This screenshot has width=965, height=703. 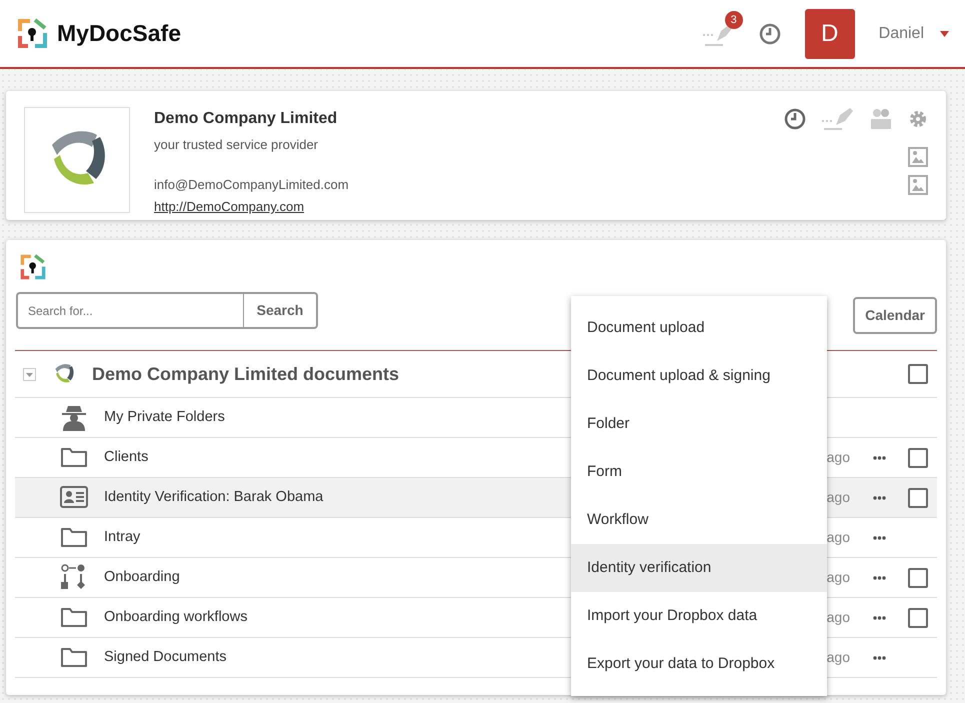 What do you see at coordinates (829, 33) in the screenshot?
I see `user-avatar: D` at bounding box center [829, 33].